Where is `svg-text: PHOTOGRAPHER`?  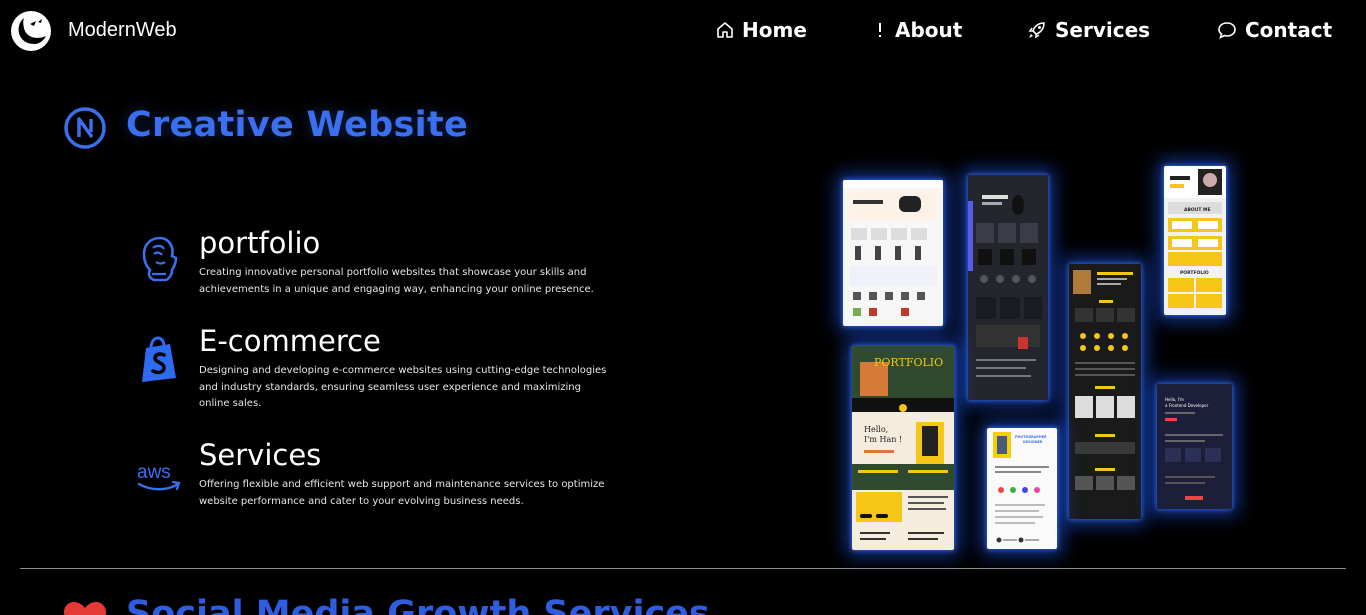 svg-text: PHOTOGRAPHER is located at coordinates (1031, 437).